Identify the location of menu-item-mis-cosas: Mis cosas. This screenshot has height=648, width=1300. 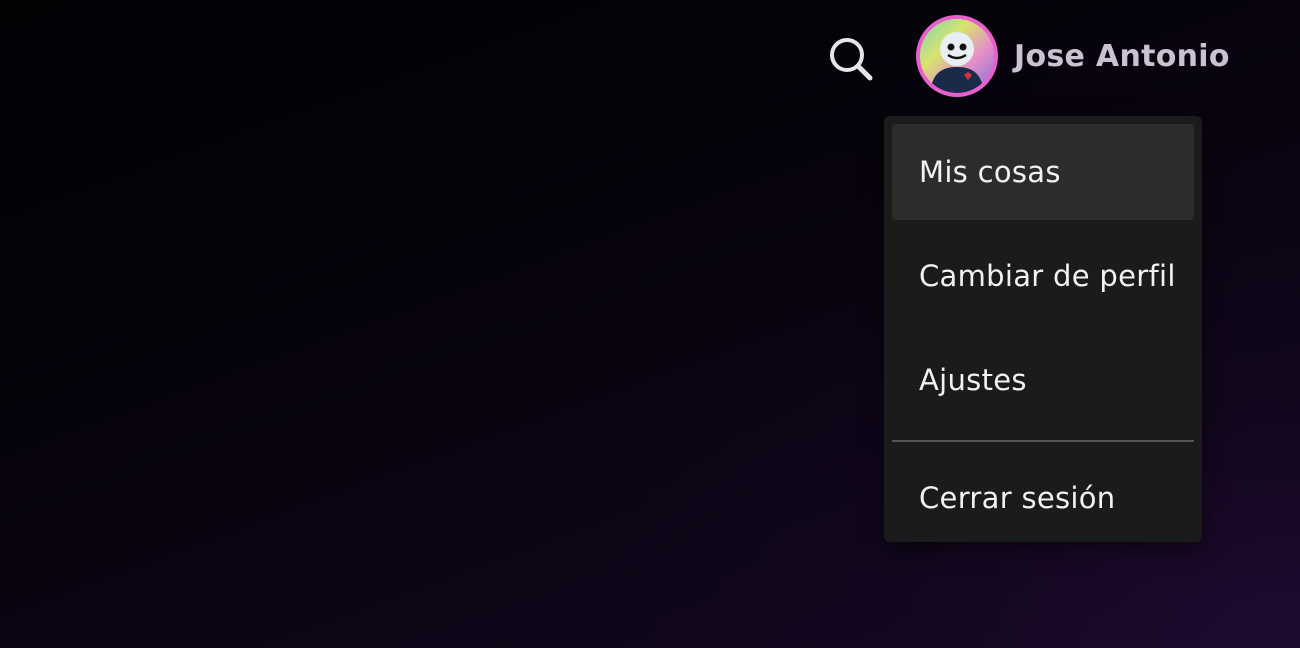
(1043, 172).